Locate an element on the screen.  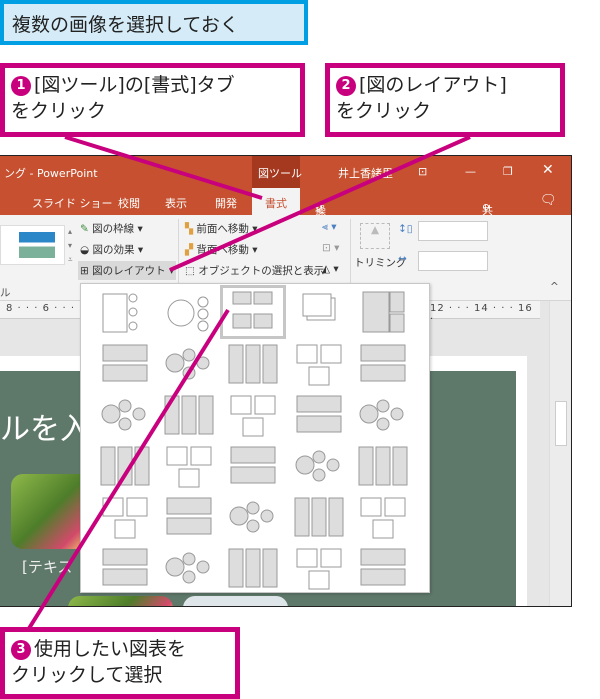
bring-forward-icon: ▚ is located at coordinates (191, 229).